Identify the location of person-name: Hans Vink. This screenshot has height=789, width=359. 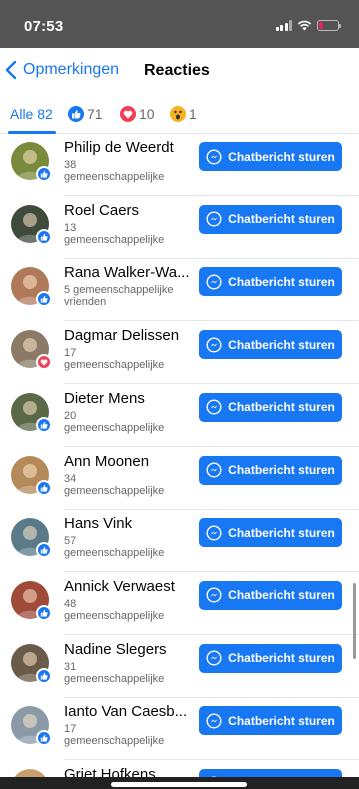
(127, 523).